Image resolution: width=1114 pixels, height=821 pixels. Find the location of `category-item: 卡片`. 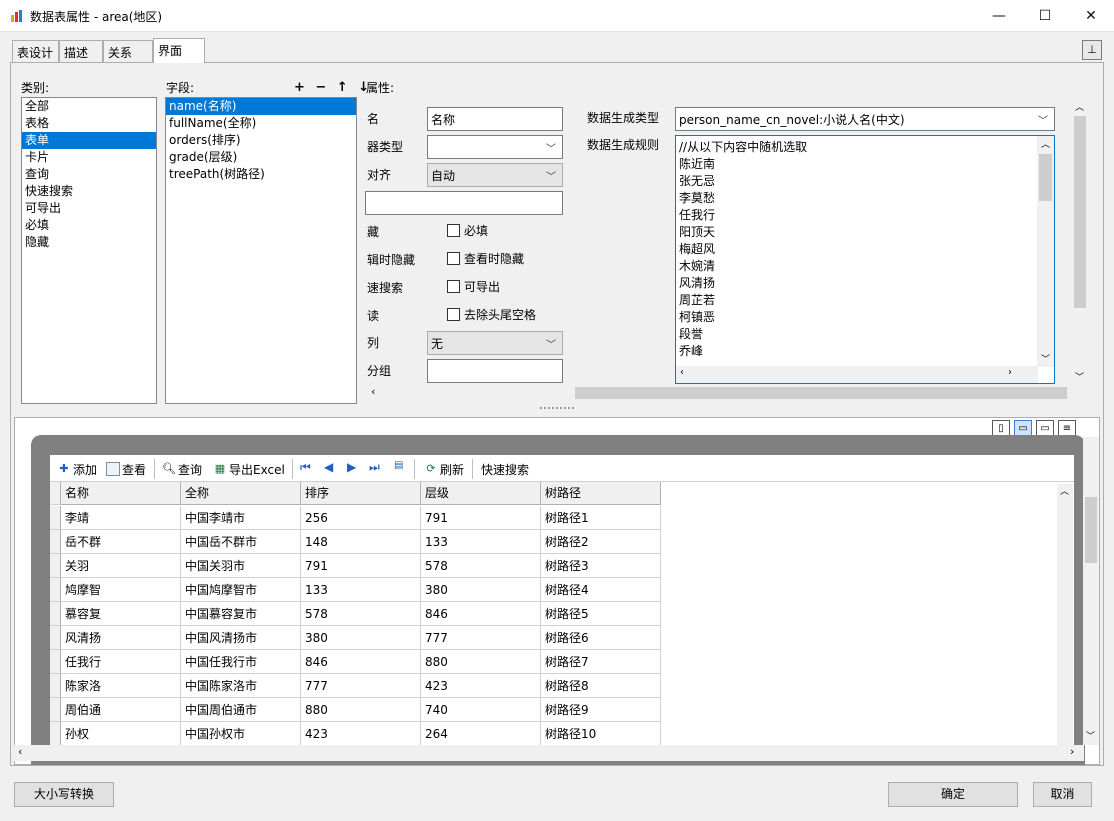

category-item: 卡片 is located at coordinates (89, 157).